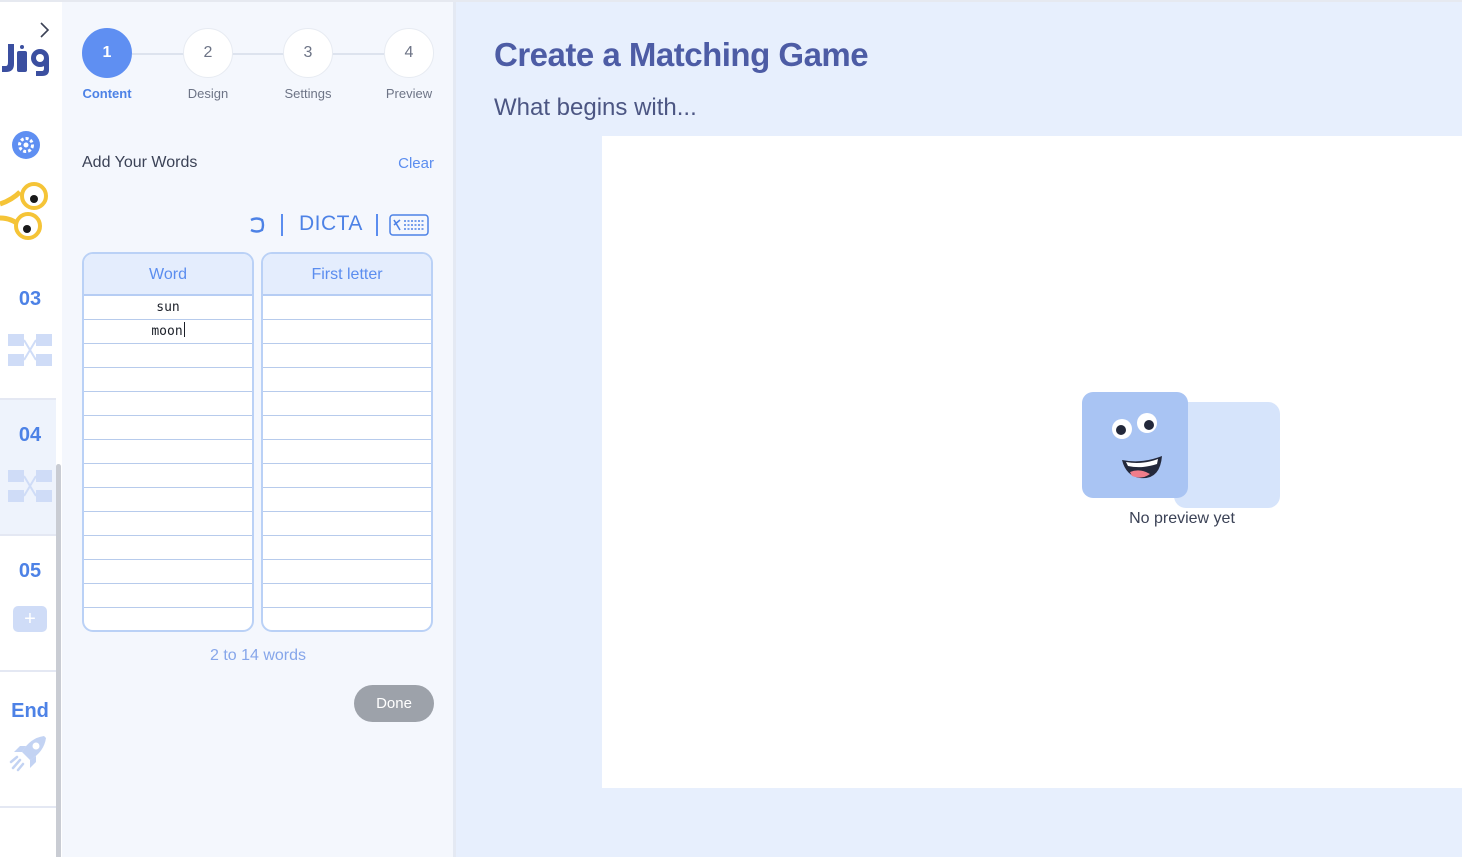 The image size is (1462, 857). What do you see at coordinates (30, 435) in the screenshot?
I see `slide-number: 04` at bounding box center [30, 435].